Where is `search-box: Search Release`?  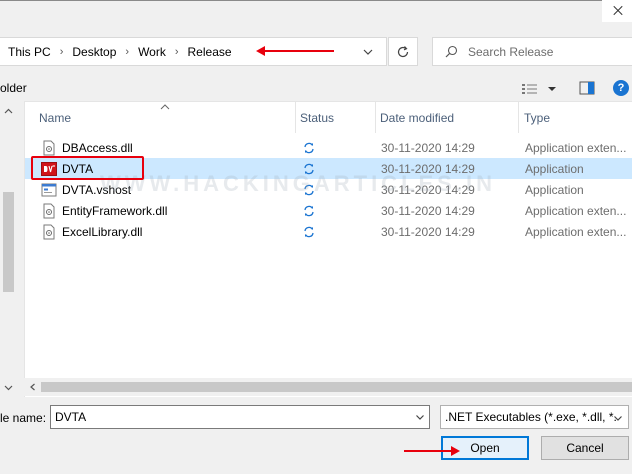
search-box: Search Release is located at coordinates (532, 51).